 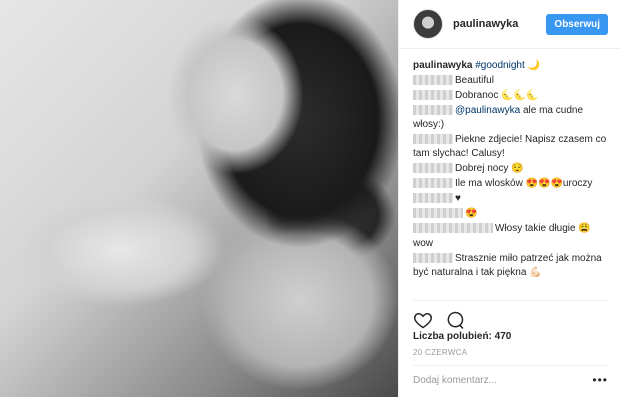 I want to click on comment-row: ♥, so click(x=510, y=199).